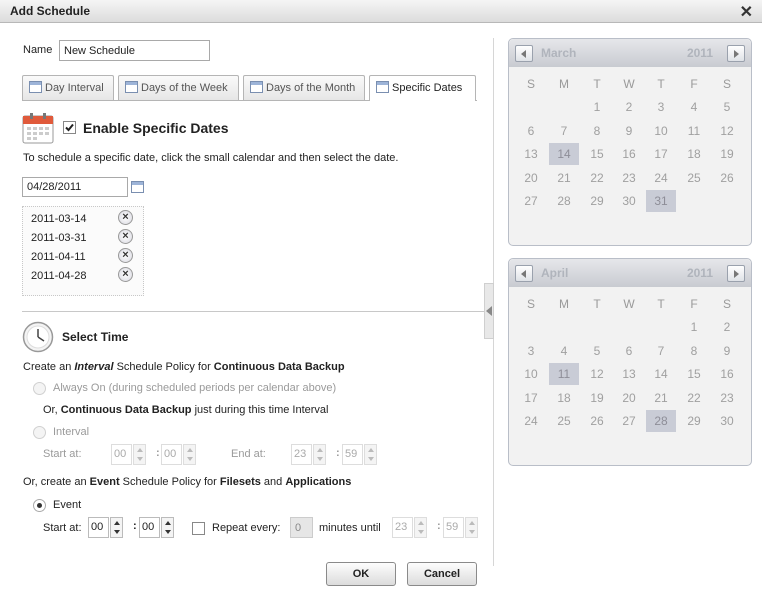 The image size is (762, 594). Describe the element at coordinates (137, 187) in the screenshot. I see `calendar-picker-icon` at that location.